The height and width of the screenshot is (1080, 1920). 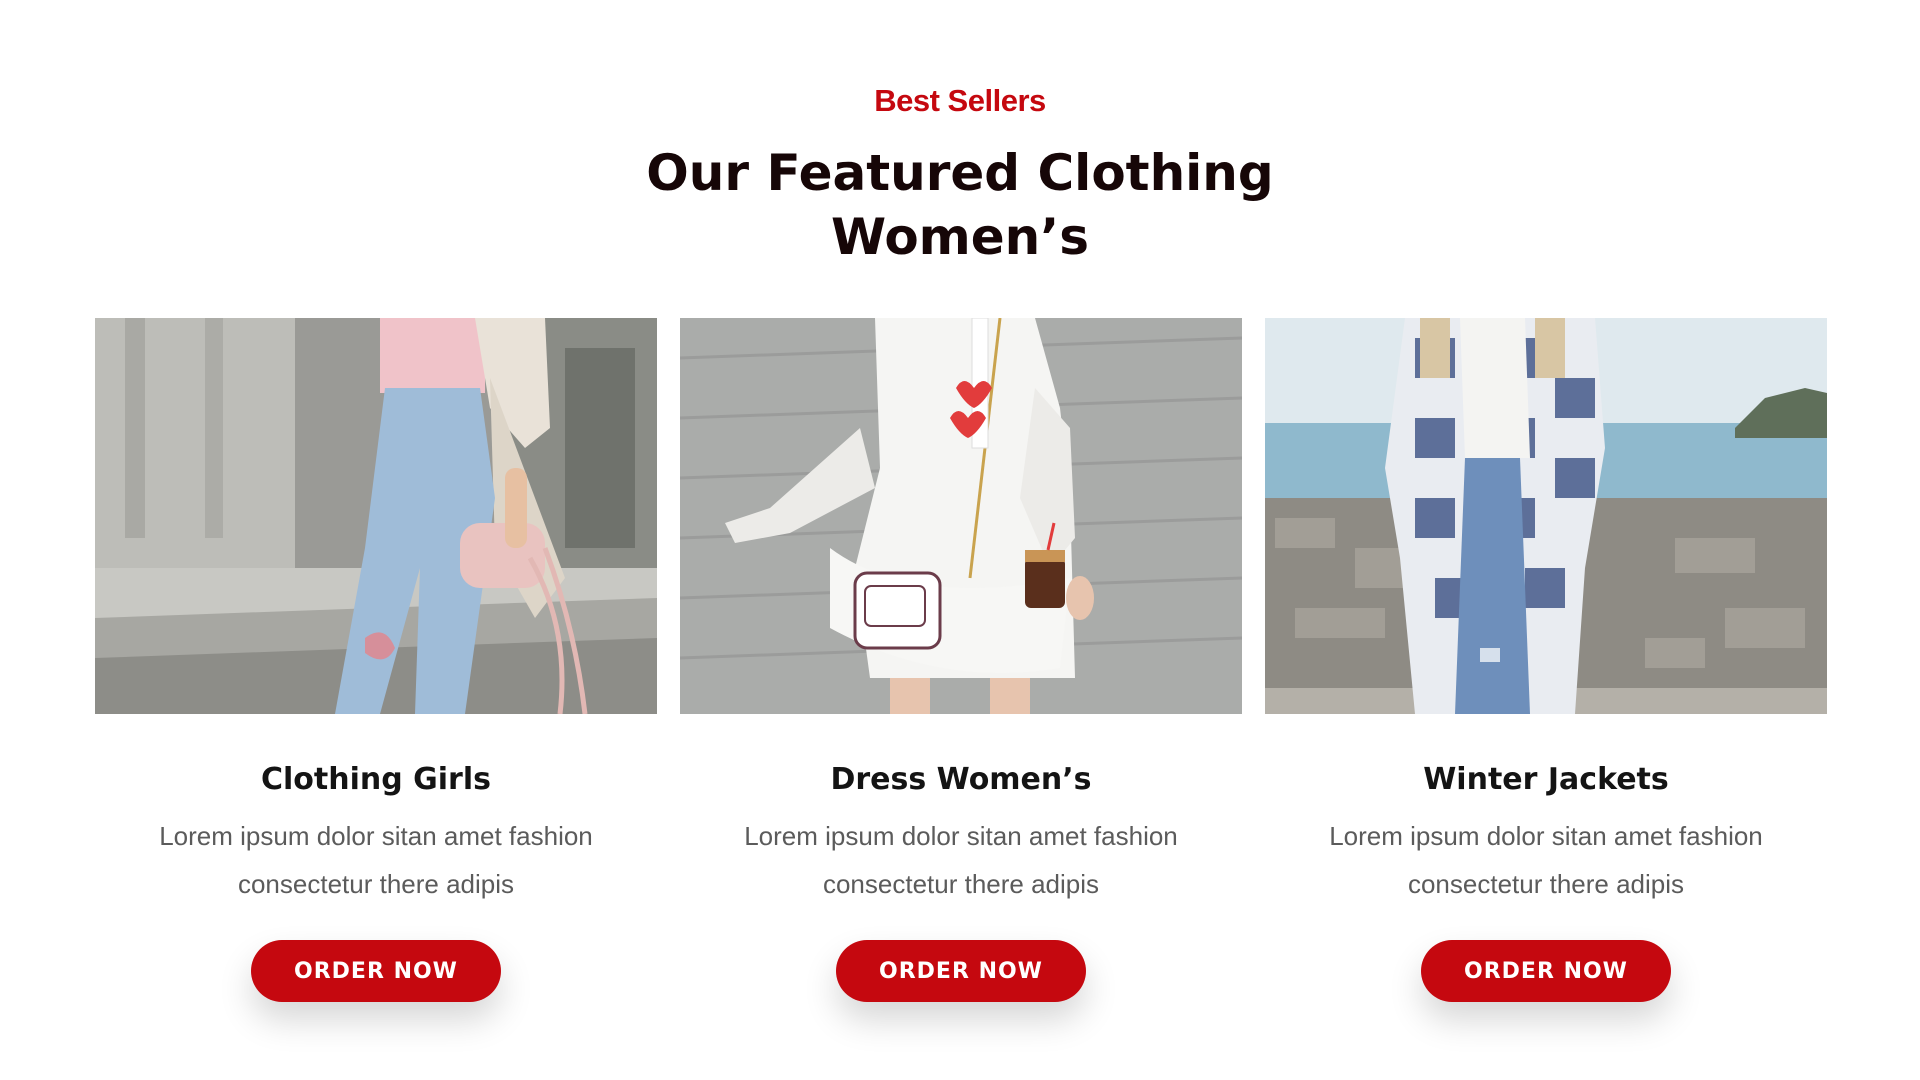 What do you see at coordinates (1546, 779) in the screenshot?
I see `product-title: Winter Jackets` at bounding box center [1546, 779].